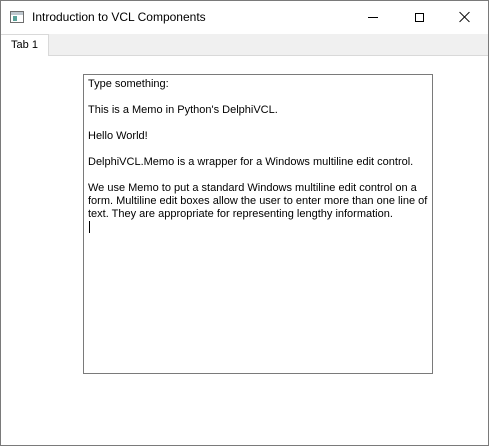 The image size is (489, 446). Describe the element at coordinates (17, 17) in the screenshot. I see `app-window-icon` at that location.